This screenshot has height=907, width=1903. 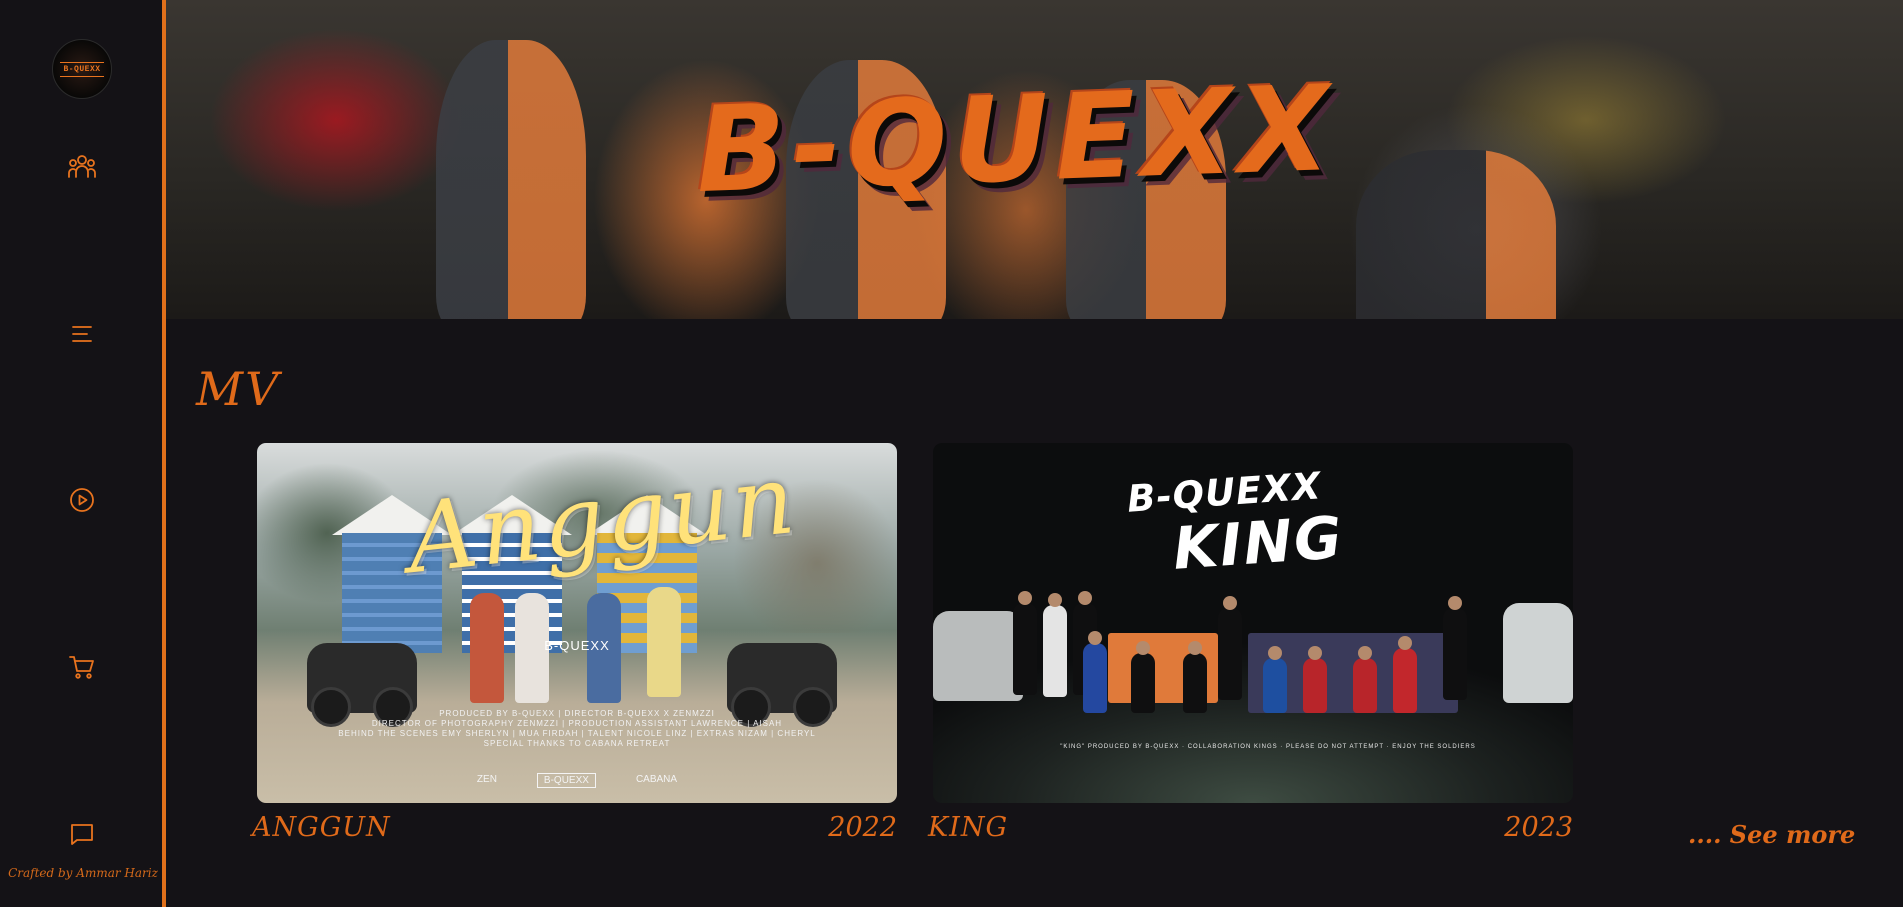 I want to click on sponsor-logo: B-QUEXX, so click(x=566, y=780).